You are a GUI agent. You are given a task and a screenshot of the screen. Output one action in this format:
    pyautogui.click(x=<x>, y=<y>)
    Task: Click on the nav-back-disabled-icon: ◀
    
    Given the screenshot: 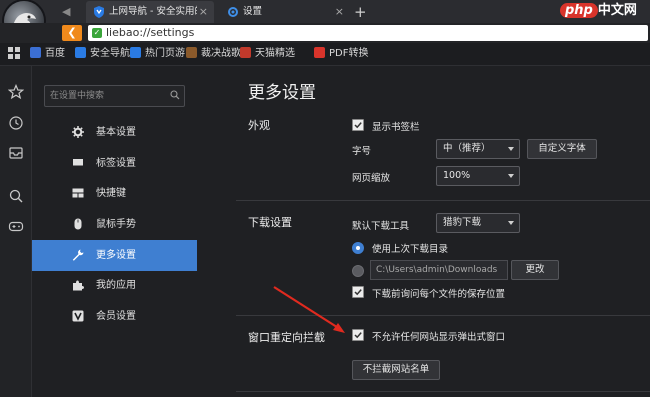 What is the action you would take?
    pyautogui.click(x=66, y=11)
    